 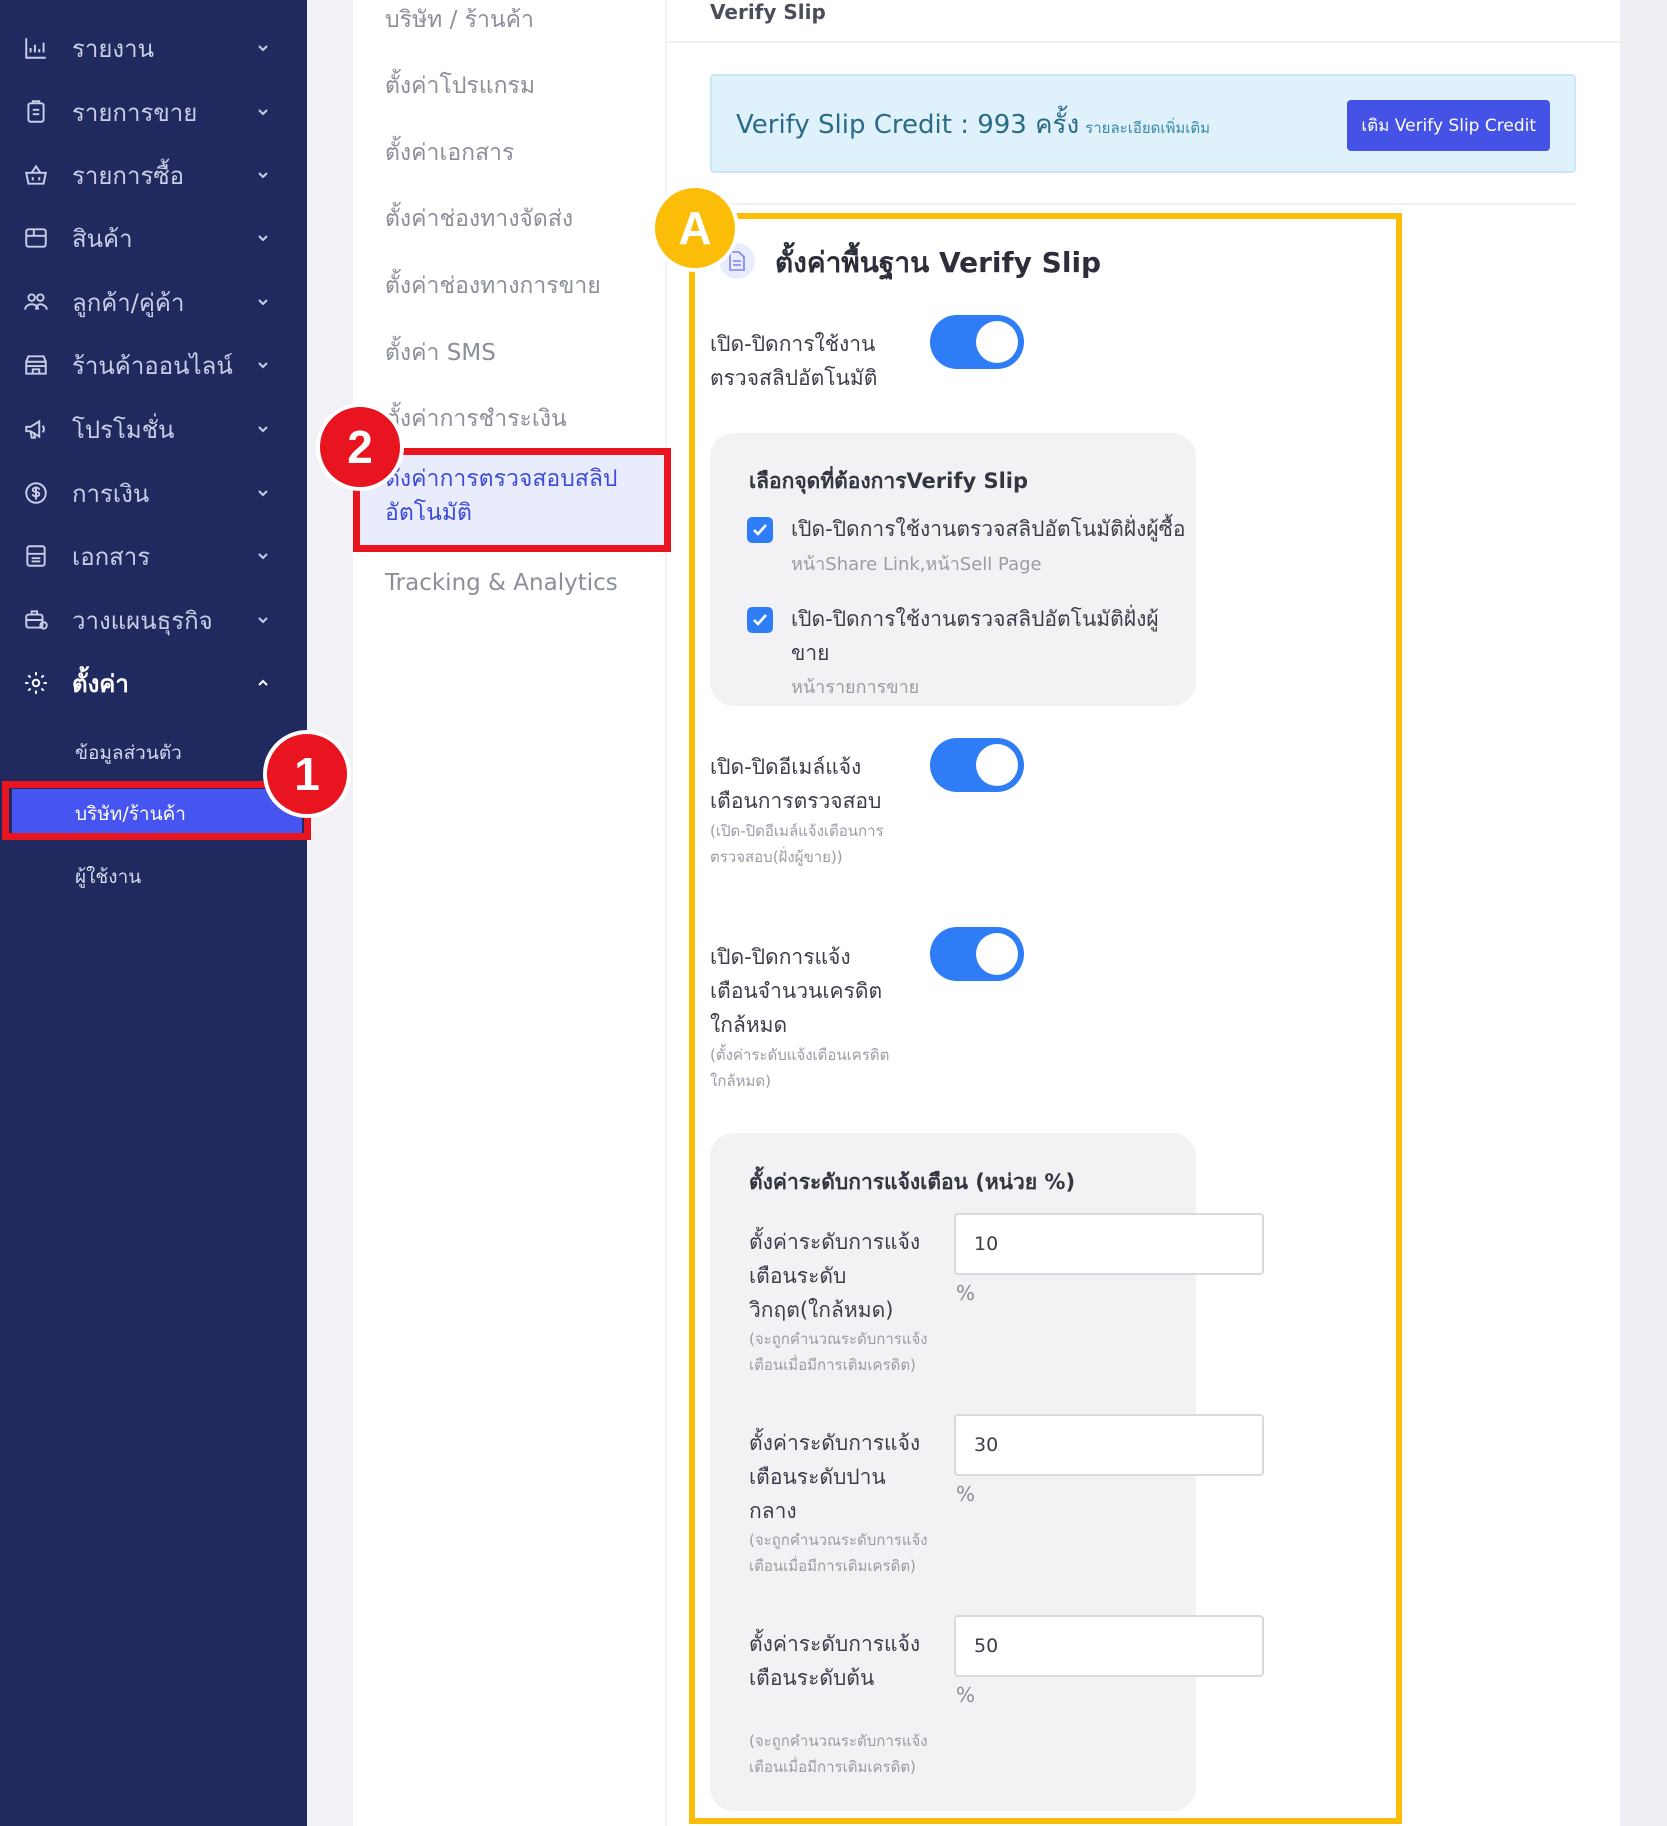 I want to click on box-icon, so click(x=36, y=238).